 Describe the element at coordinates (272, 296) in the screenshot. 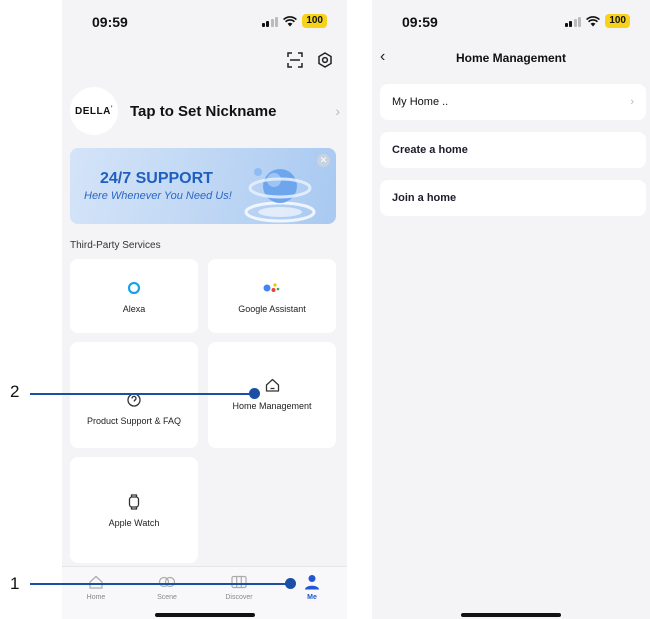

I see `service-card-google-assistant: Google Assistant` at that location.